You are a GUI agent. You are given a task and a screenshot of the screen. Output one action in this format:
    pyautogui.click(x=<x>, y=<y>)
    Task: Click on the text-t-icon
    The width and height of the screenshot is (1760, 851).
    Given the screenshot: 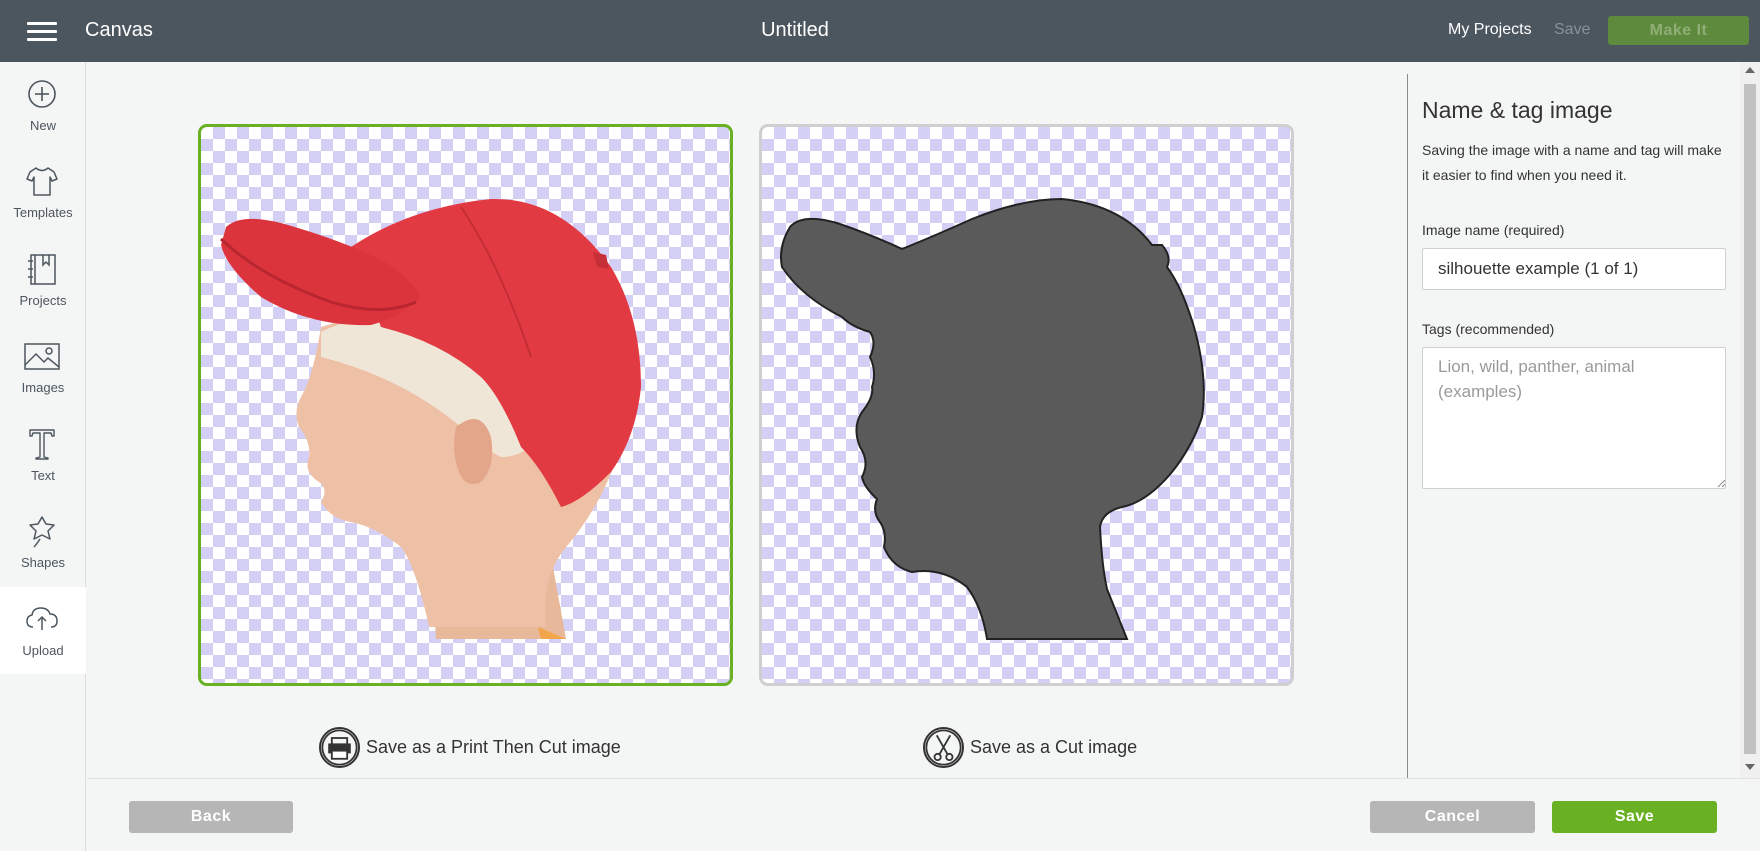 What is the action you would take?
    pyautogui.click(x=42, y=444)
    